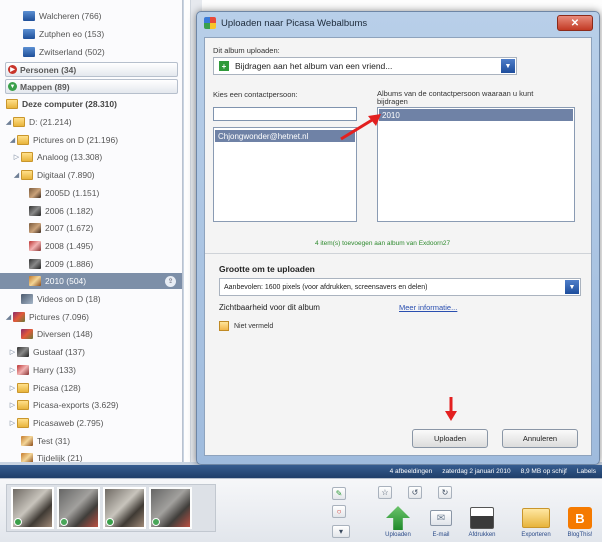 The width and height of the screenshot is (602, 542). Describe the element at coordinates (285, 114) in the screenshot. I see `contact-search-input` at that location.